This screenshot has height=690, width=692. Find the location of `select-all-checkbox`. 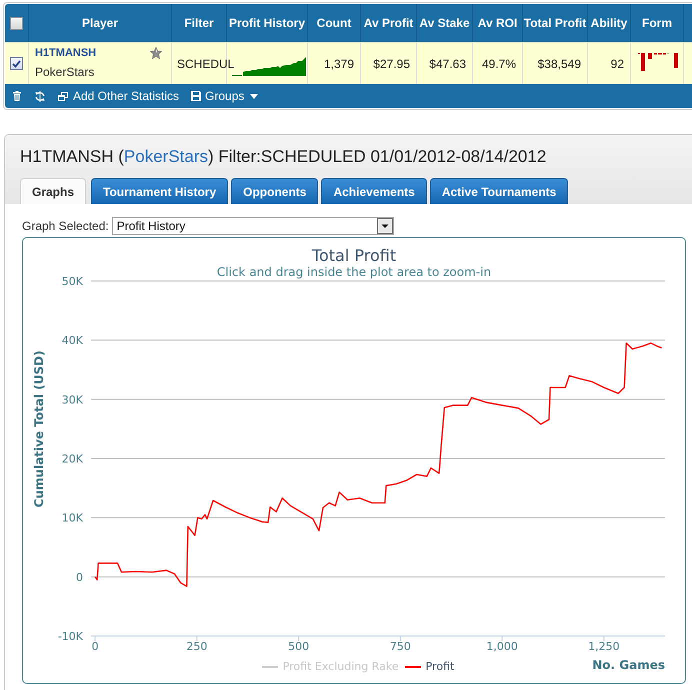

select-all-checkbox is located at coordinates (16, 23).